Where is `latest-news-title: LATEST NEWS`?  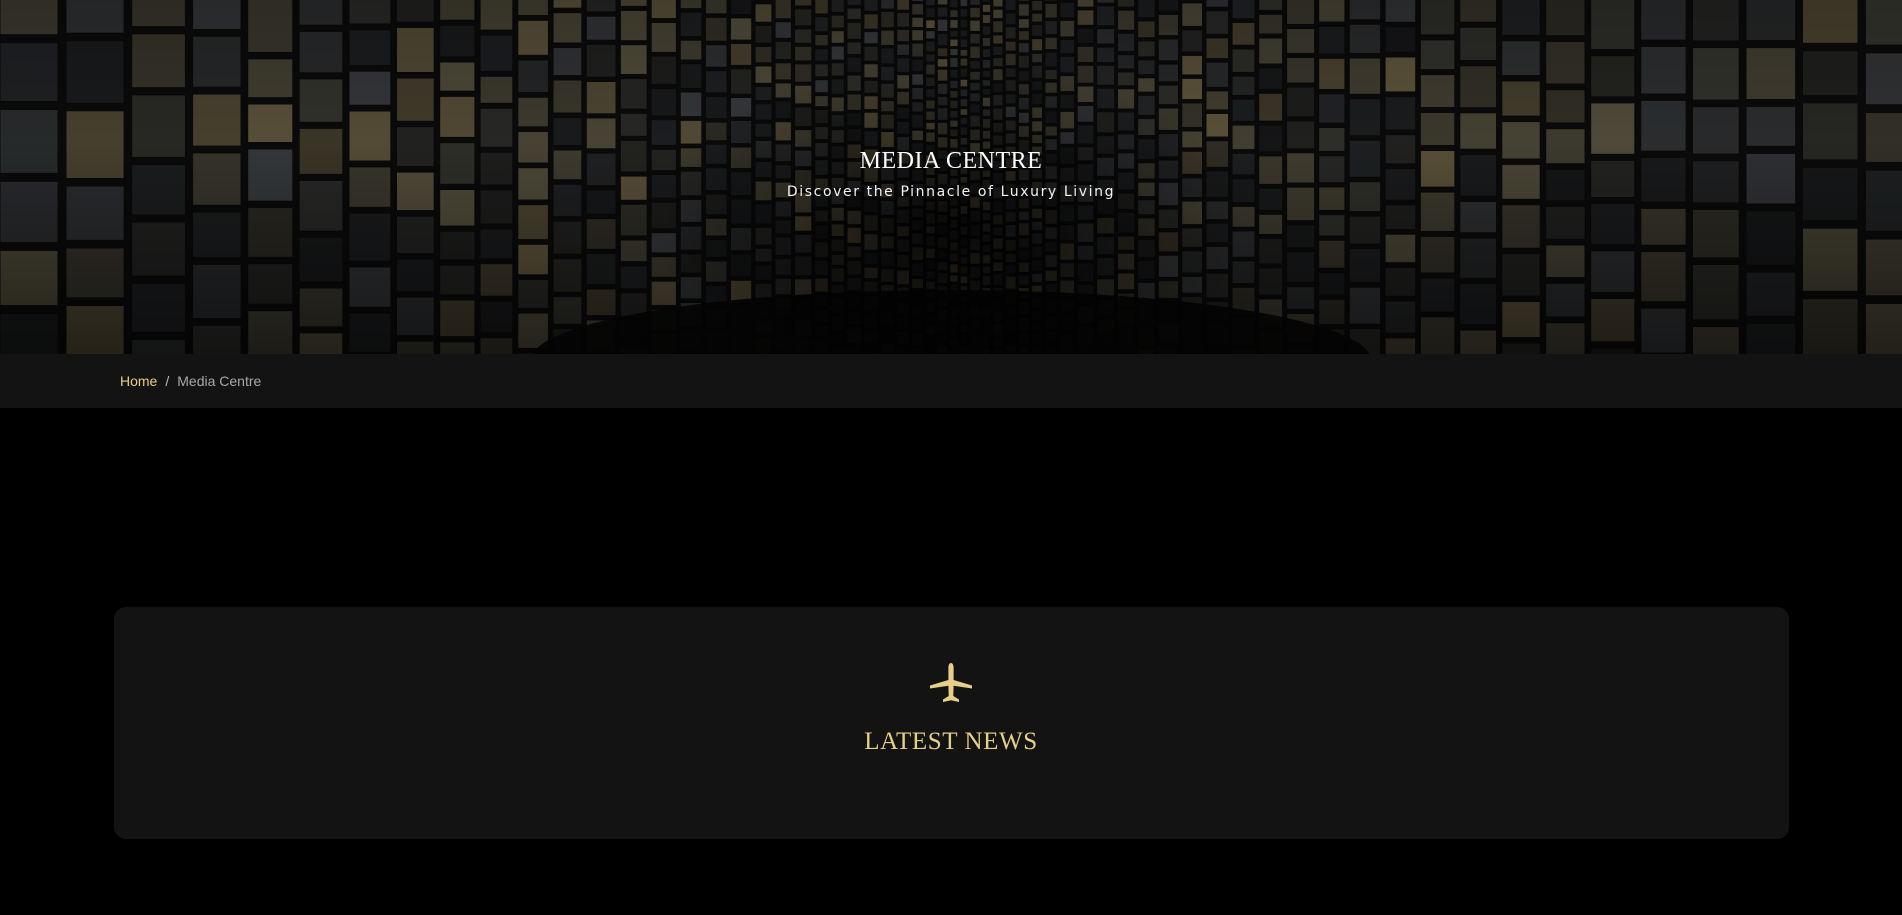
latest-news-title: LATEST NEWS is located at coordinates (951, 741).